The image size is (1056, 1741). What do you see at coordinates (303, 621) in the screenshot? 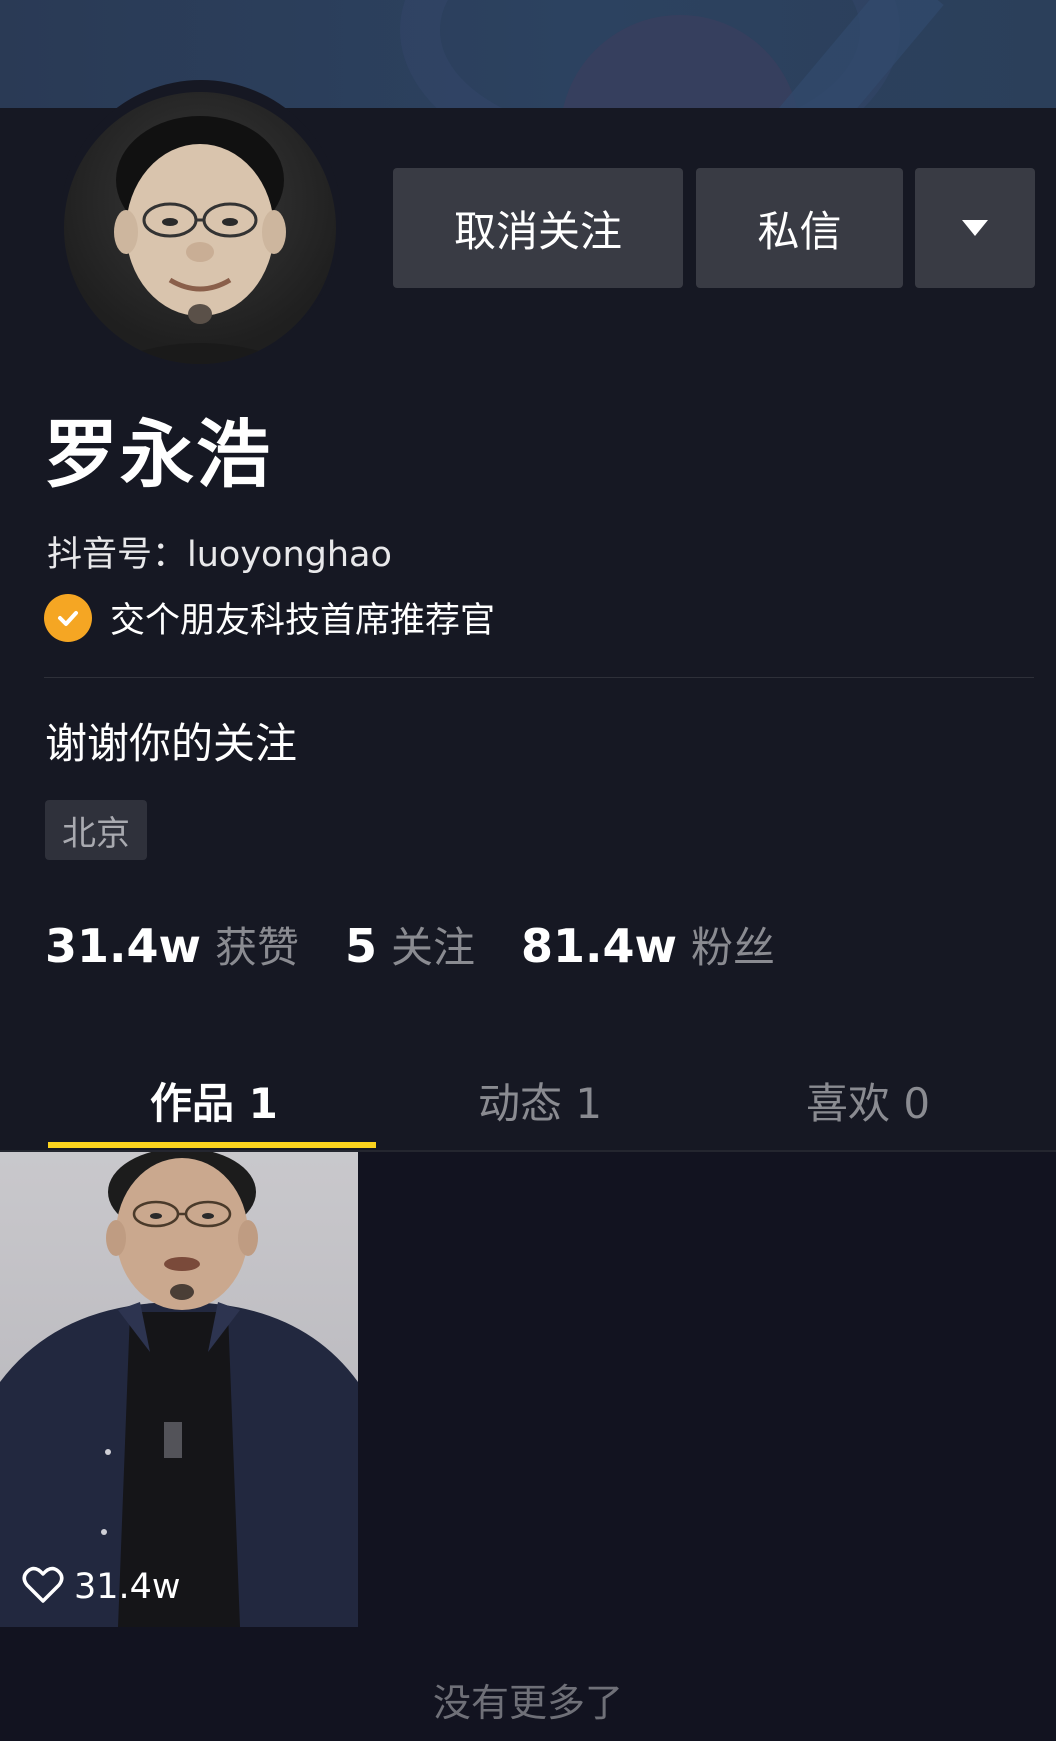
I see `verification-text: 交个朋友科技首席推荐官` at bounding box center [303, 621].